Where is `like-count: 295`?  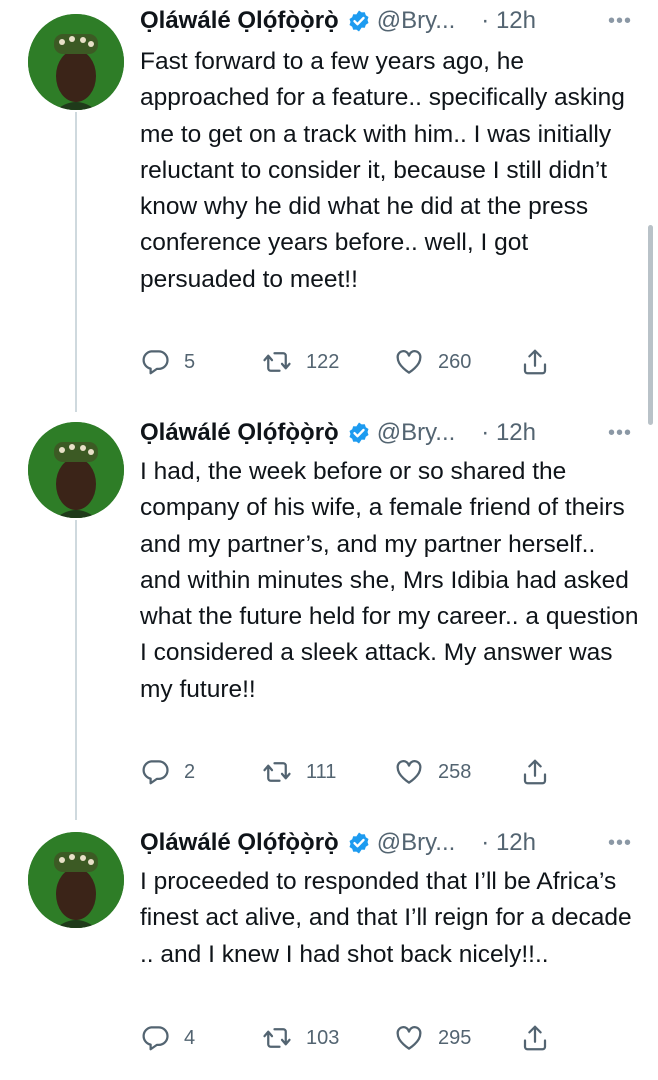 like-count: 295 is located at coordinates (455, 1037).